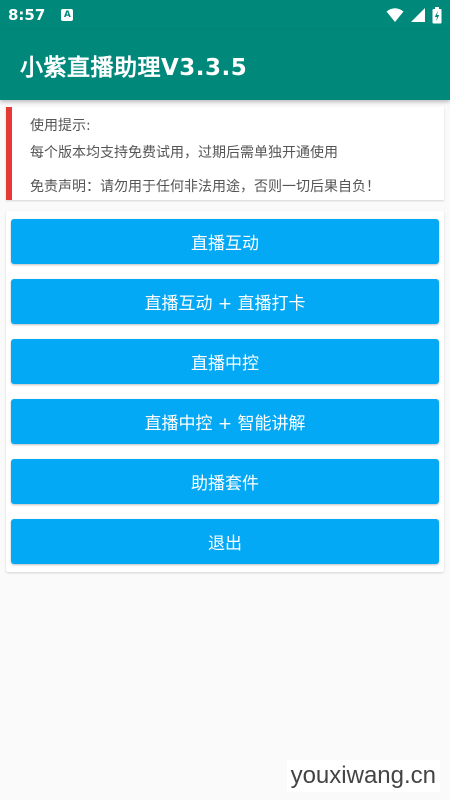 Image resolution: width=450 pixels, height=800 pixels. What do you see at coordinates (205, 187) in the screenshot?
I see `tips-disclaimer-text: 免责声明：请勿用于任何非法用途，否则一切后果自负！` at bounding box center [205, 187].